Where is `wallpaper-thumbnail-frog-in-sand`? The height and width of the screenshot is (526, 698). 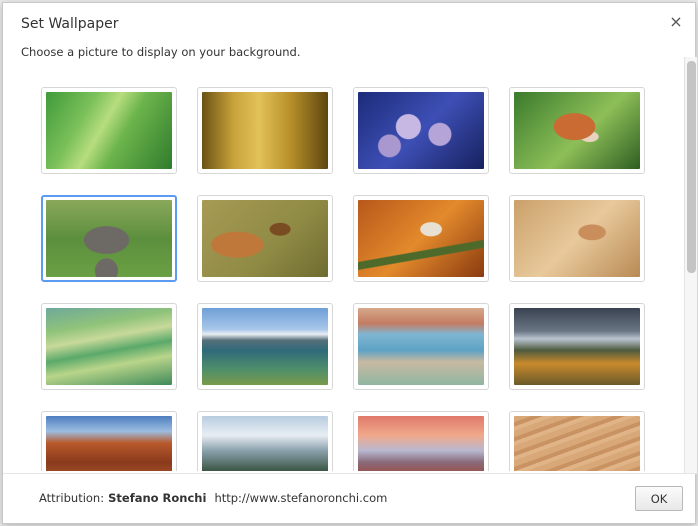 wallpaper-thumbnail-frog-in-sand is located at coordinates (577, 238).